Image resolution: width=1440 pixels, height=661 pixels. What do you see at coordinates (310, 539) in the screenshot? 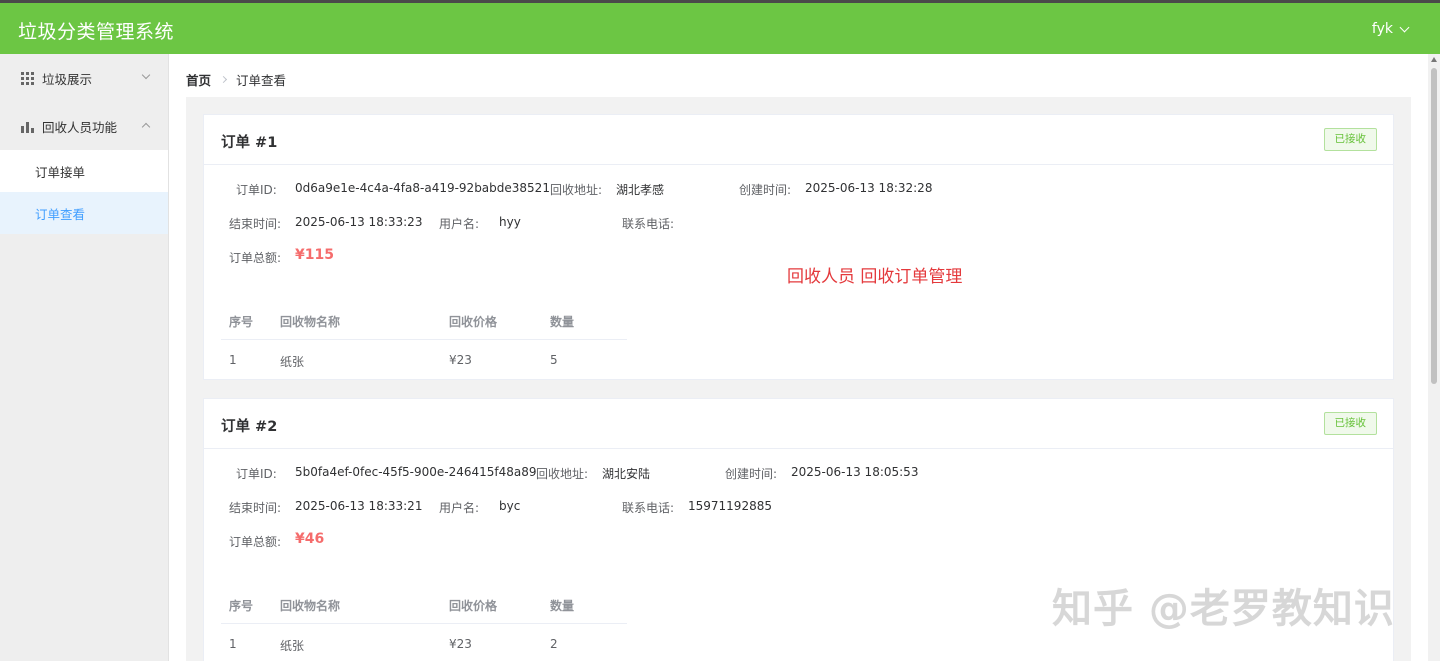
I see `total-value: ¥46` at bounding box center [310, 539].